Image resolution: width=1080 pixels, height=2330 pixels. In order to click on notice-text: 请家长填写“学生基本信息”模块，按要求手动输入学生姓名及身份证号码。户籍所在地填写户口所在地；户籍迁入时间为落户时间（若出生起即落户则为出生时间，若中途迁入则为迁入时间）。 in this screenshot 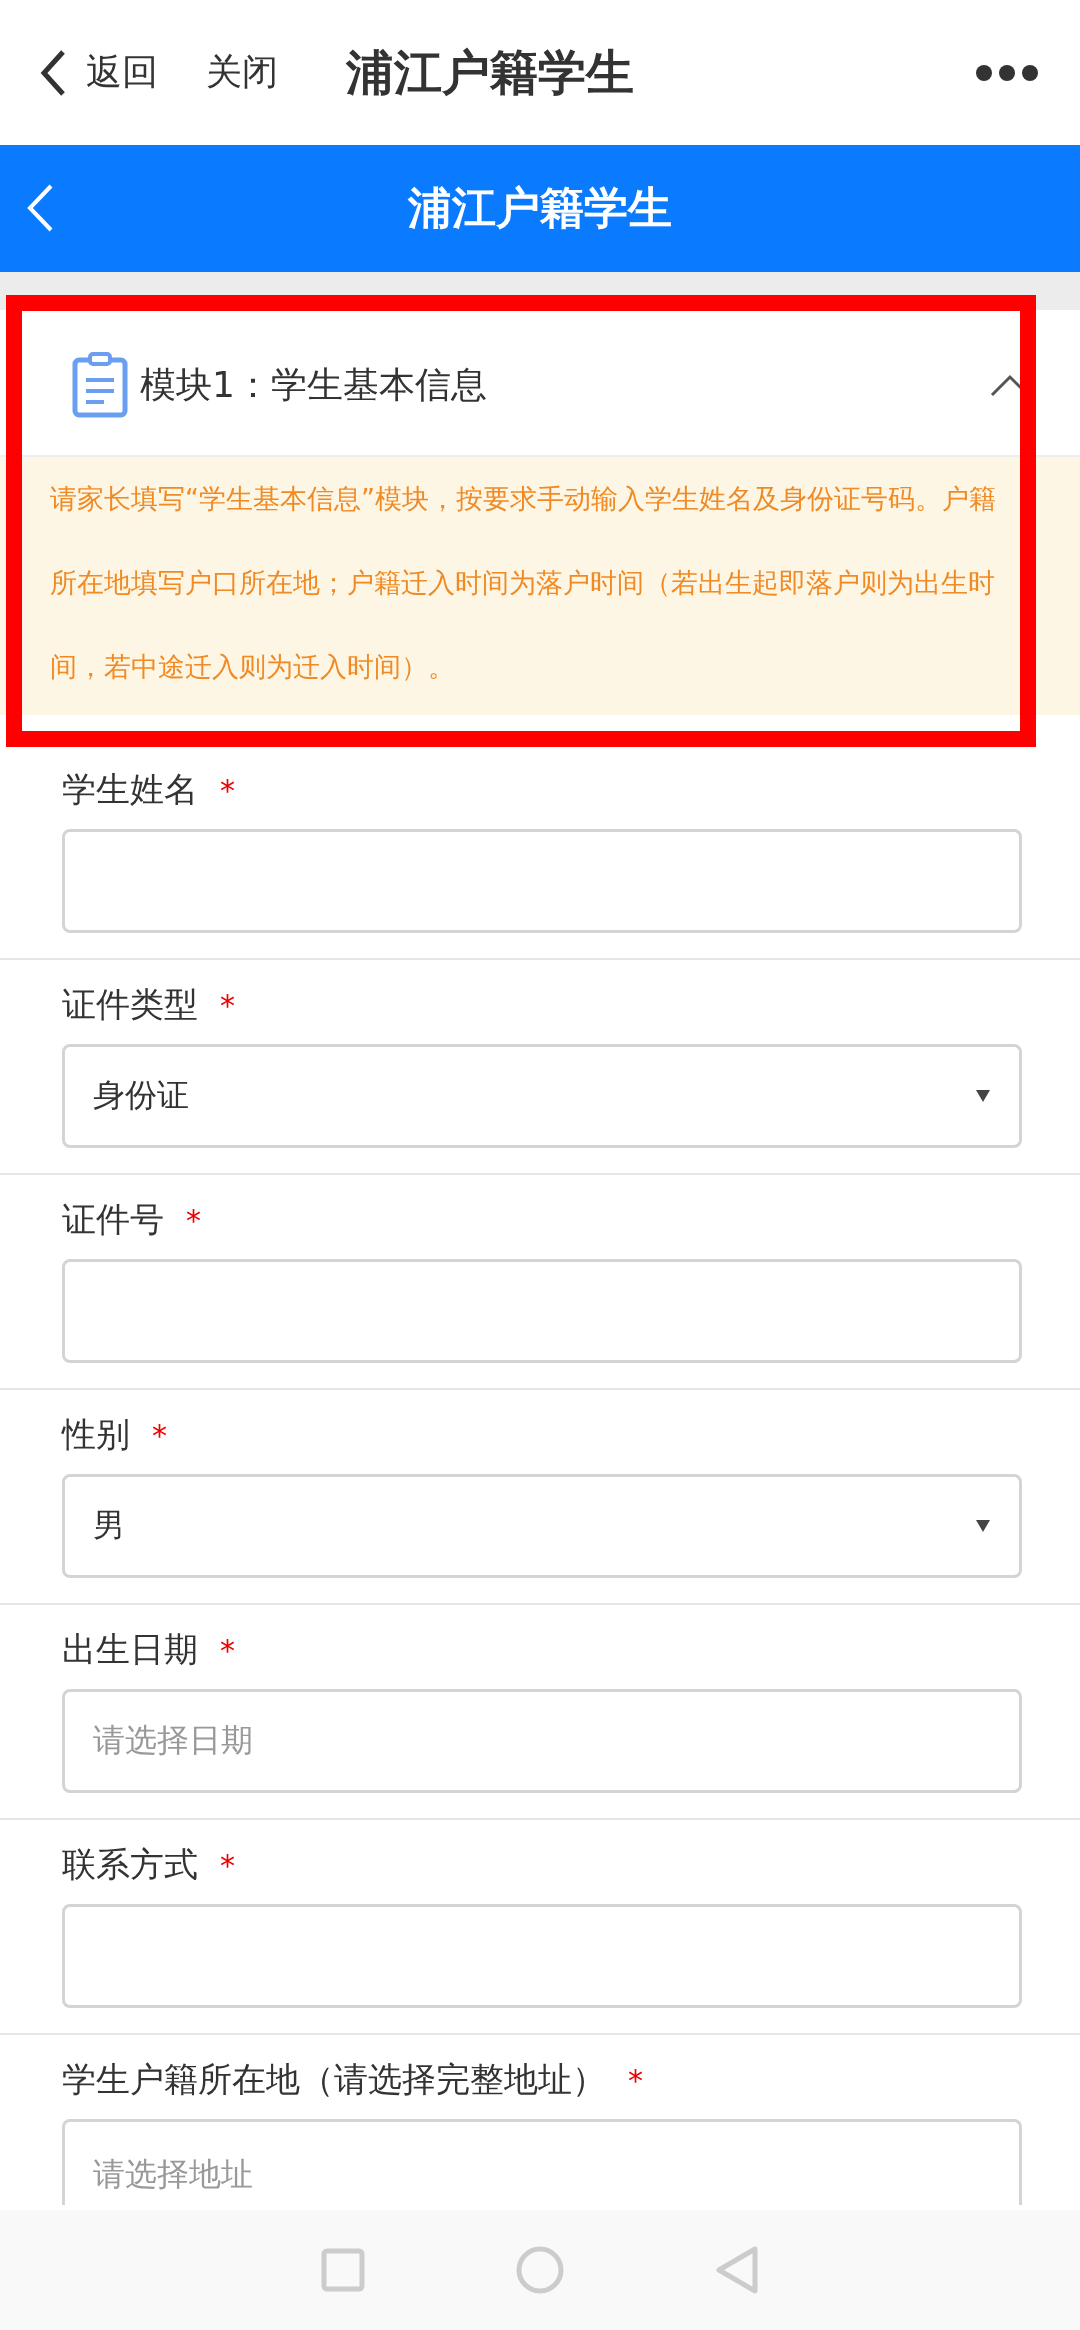, I will do `click(540, 586)`.